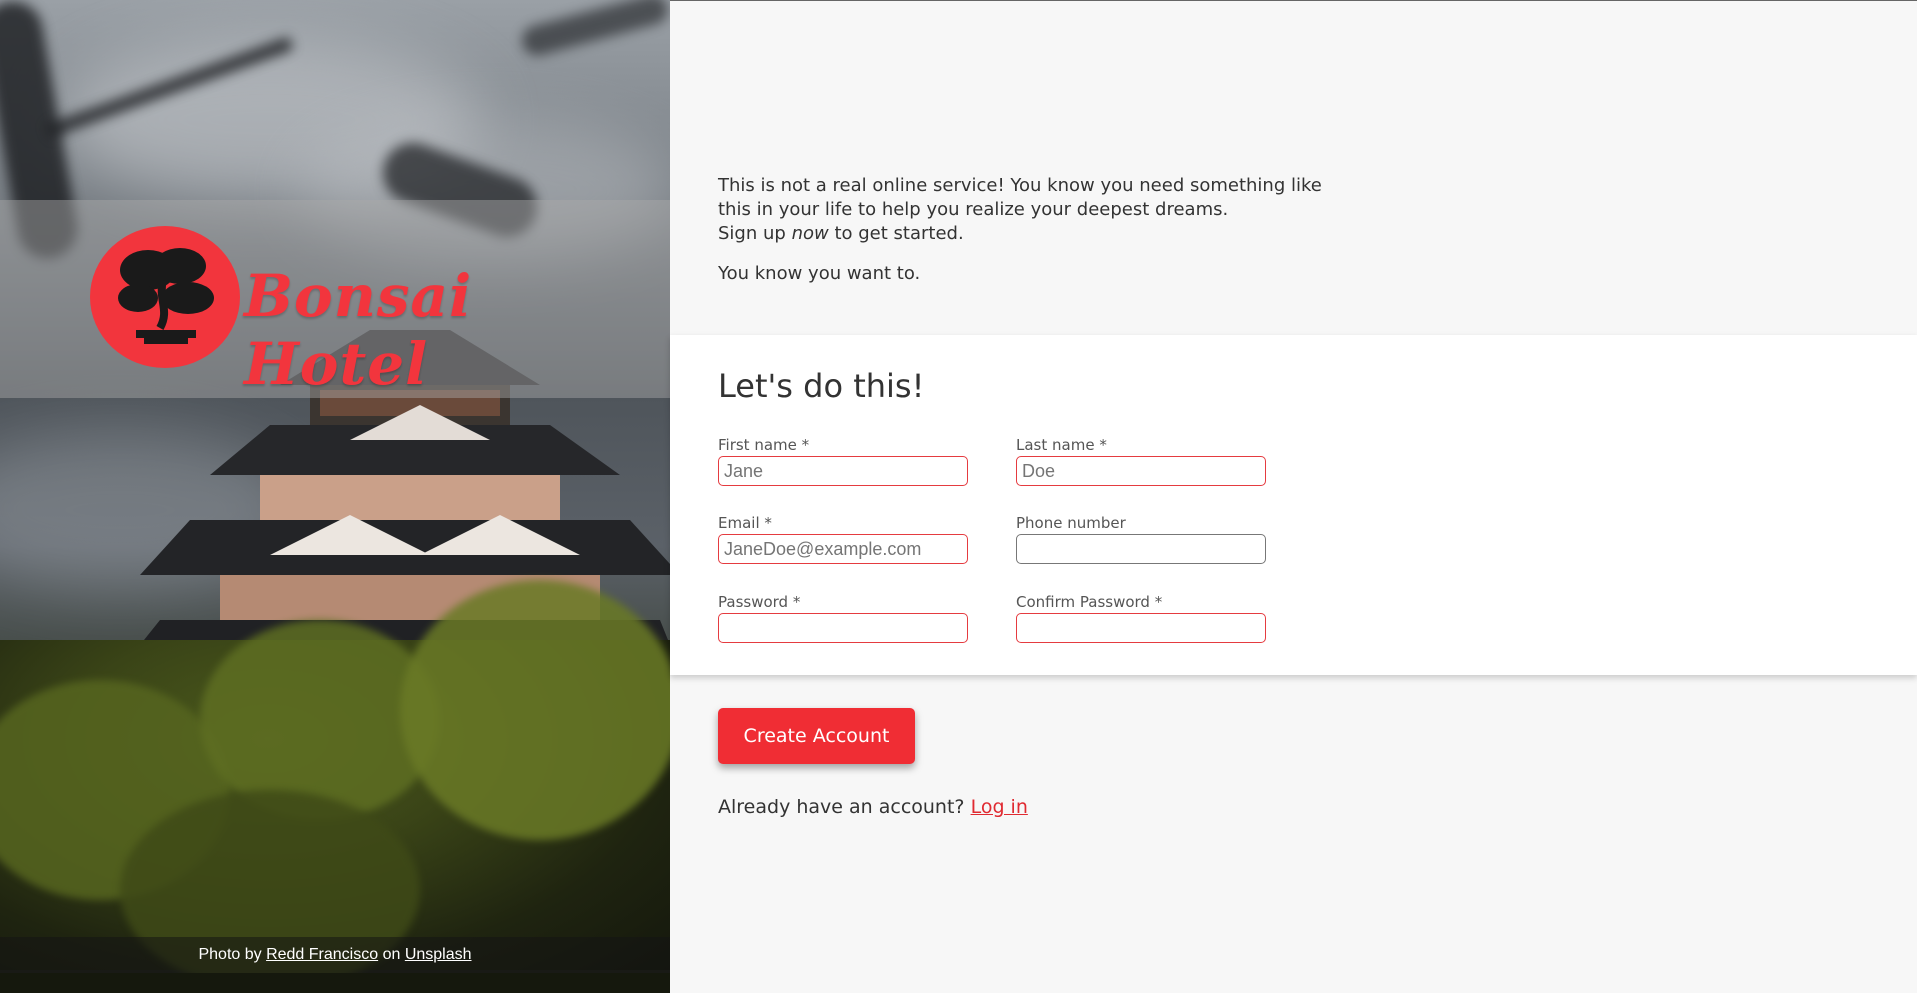 The image size is (1917, 993). What do you see at coordinates (999, 807) in the screenshot?
I see `login-link: Log in` at bounding box center [999, 807].